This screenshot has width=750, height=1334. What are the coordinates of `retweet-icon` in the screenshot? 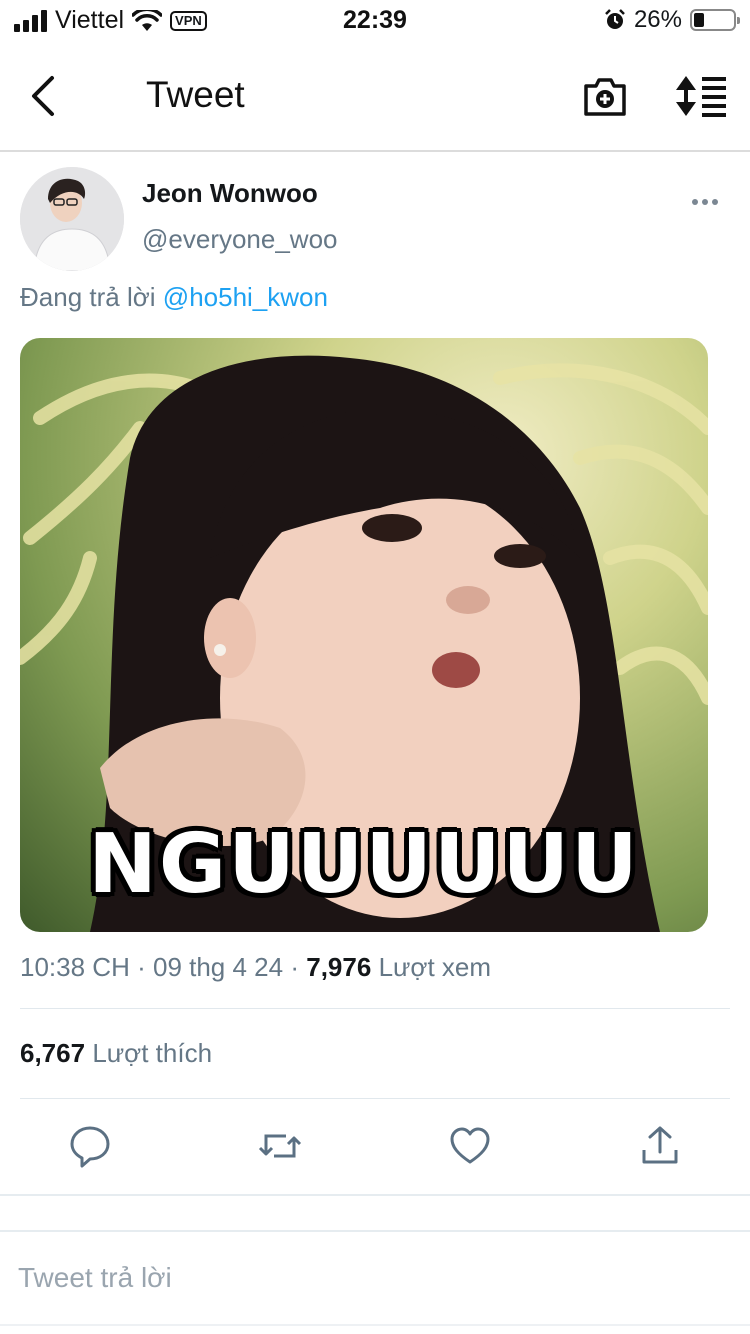 It's located at (280, 1146).